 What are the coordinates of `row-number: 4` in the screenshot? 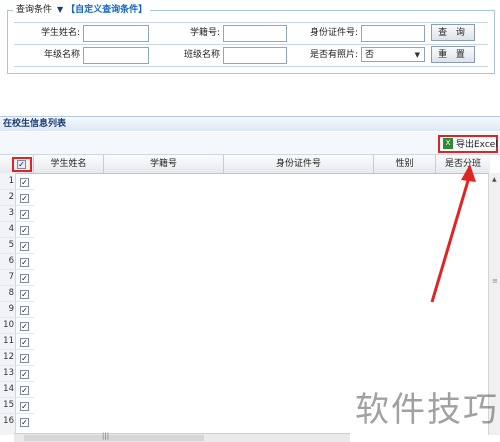 It's located at (11, 229).